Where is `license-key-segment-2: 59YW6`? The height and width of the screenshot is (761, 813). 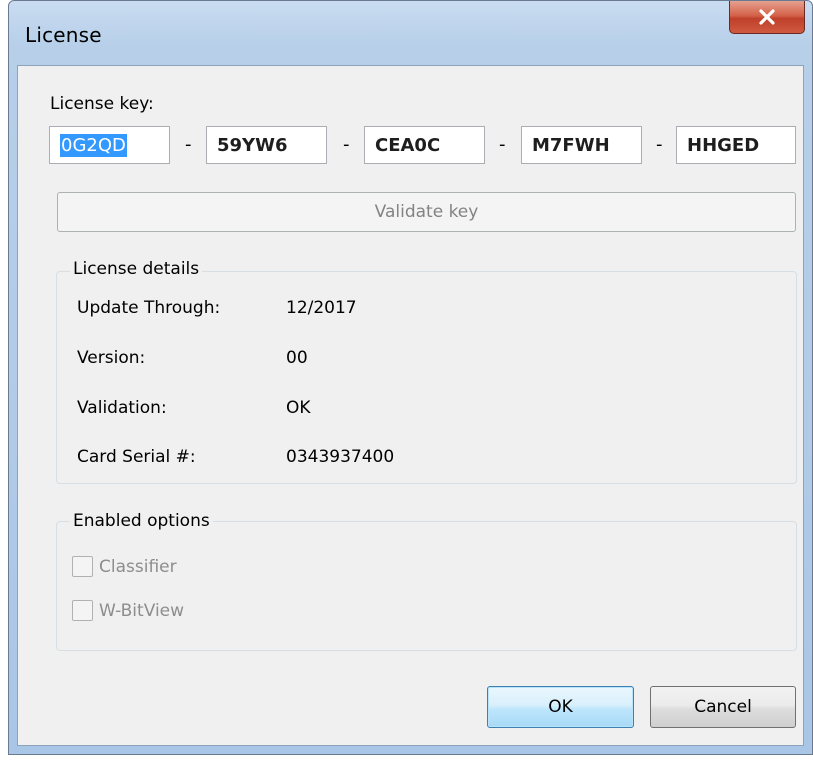
license-key-segment-2: 59YW6 is located at coordinates (266, 145).